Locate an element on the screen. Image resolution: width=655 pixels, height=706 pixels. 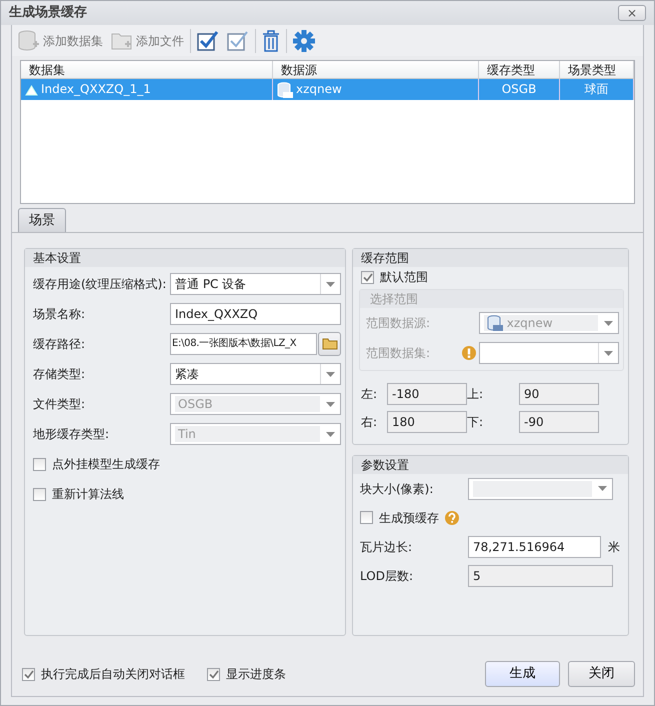
tab: 场景 is located at coordinates (42, 220).